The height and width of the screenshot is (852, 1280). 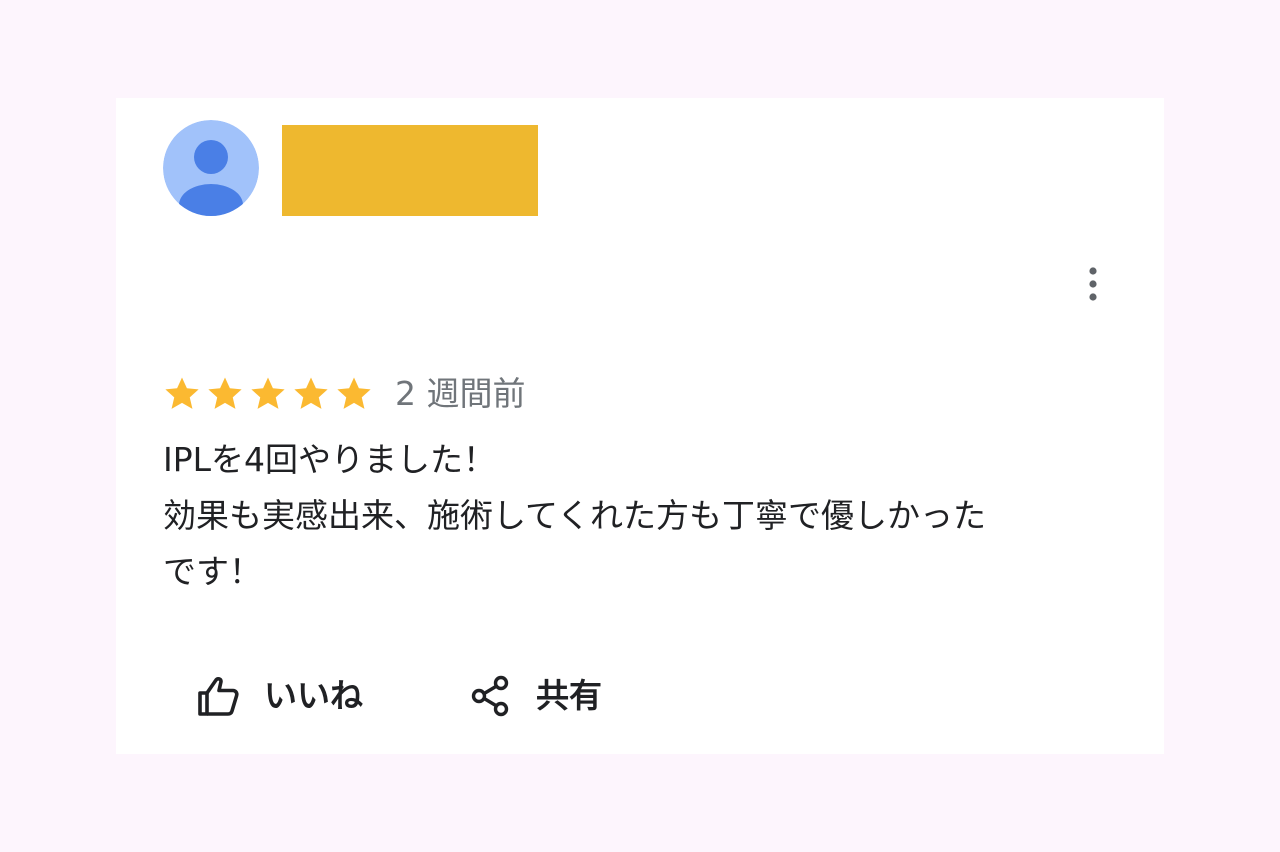 I want to click on default-user-avatar-icon, so click(x=211, y=168).